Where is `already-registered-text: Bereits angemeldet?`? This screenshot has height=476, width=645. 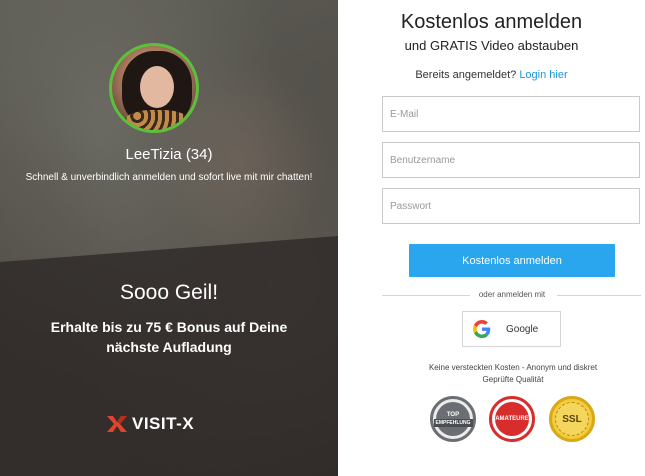 already-registered-text: Bereits angemeldet? is located at coordinates (466, 75).